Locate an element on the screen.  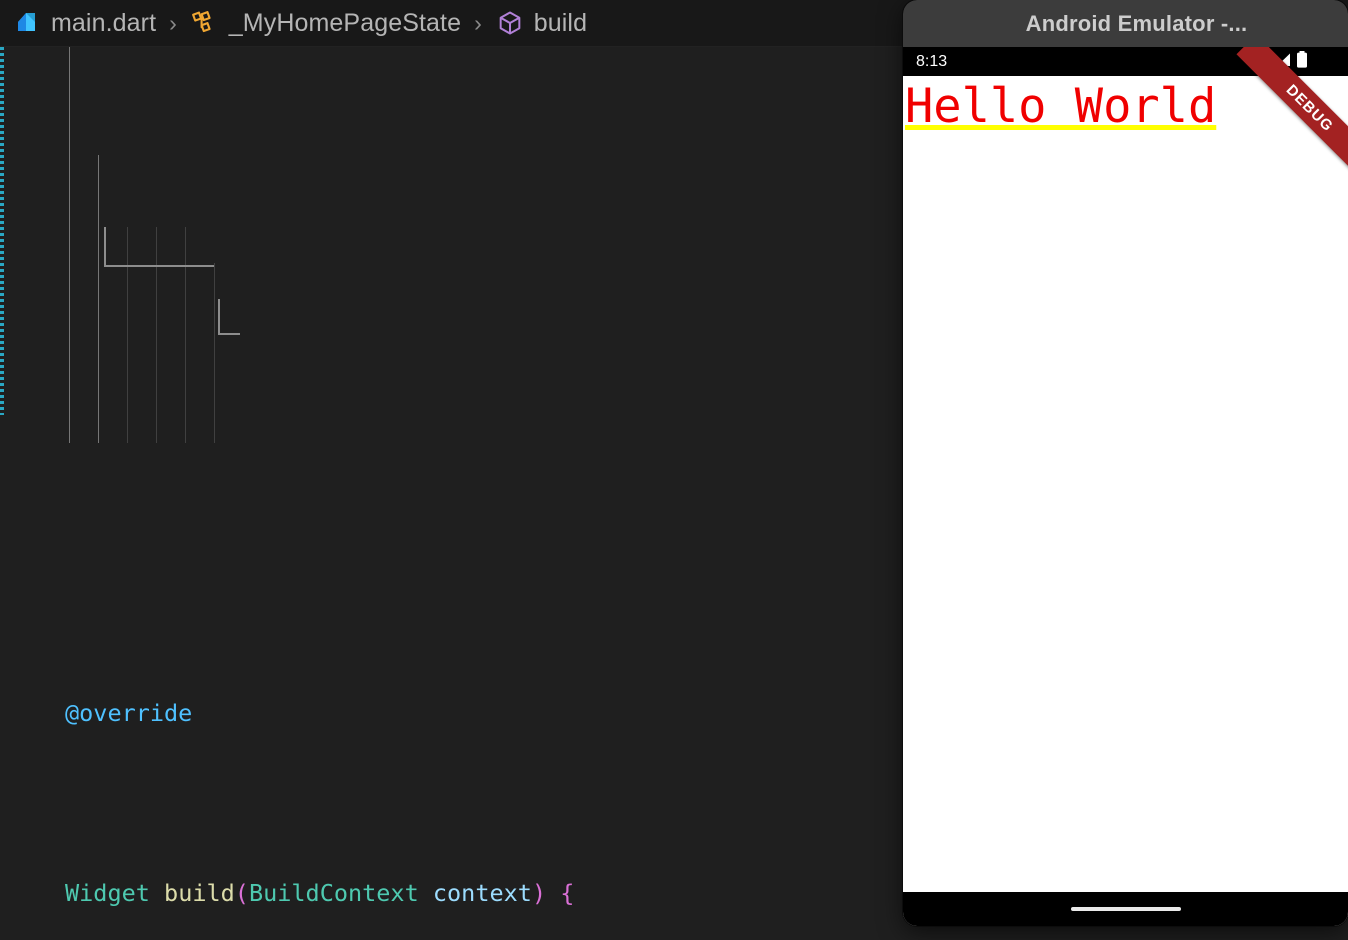
gesture-pill is located at coordinates (1125, 909).